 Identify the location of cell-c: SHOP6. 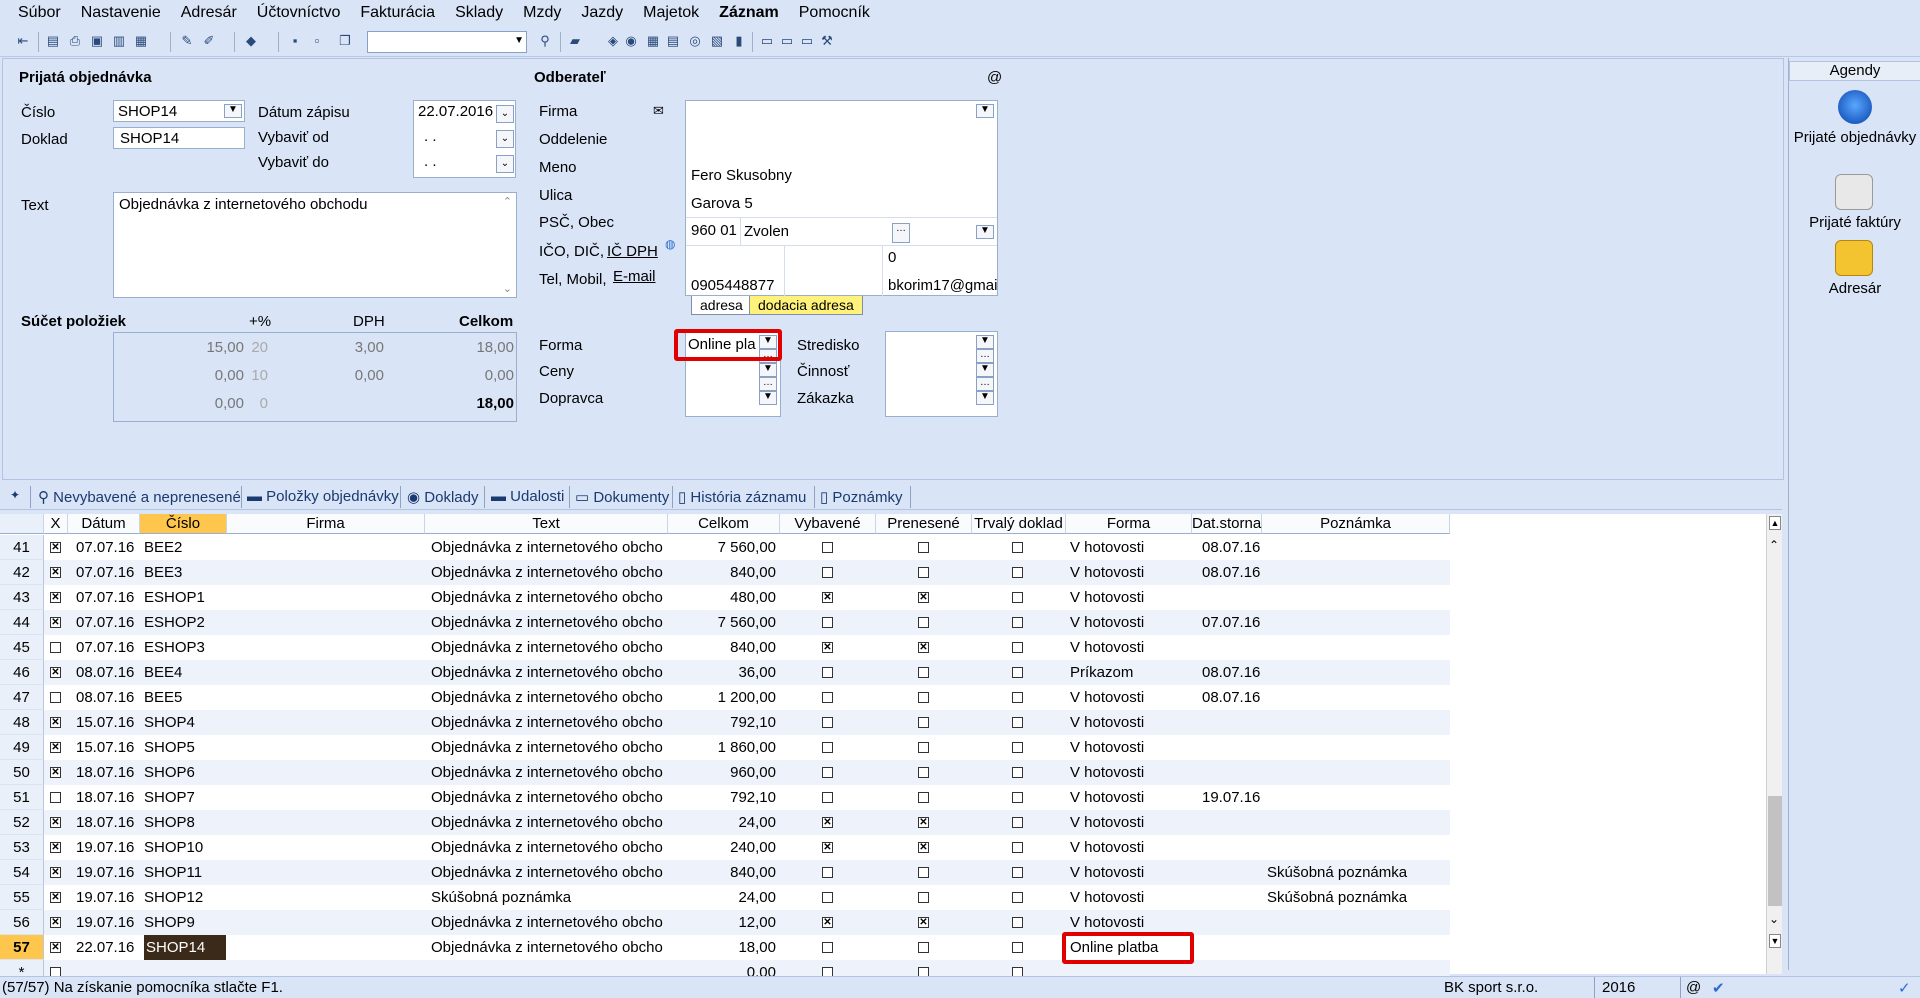
(185, 772).